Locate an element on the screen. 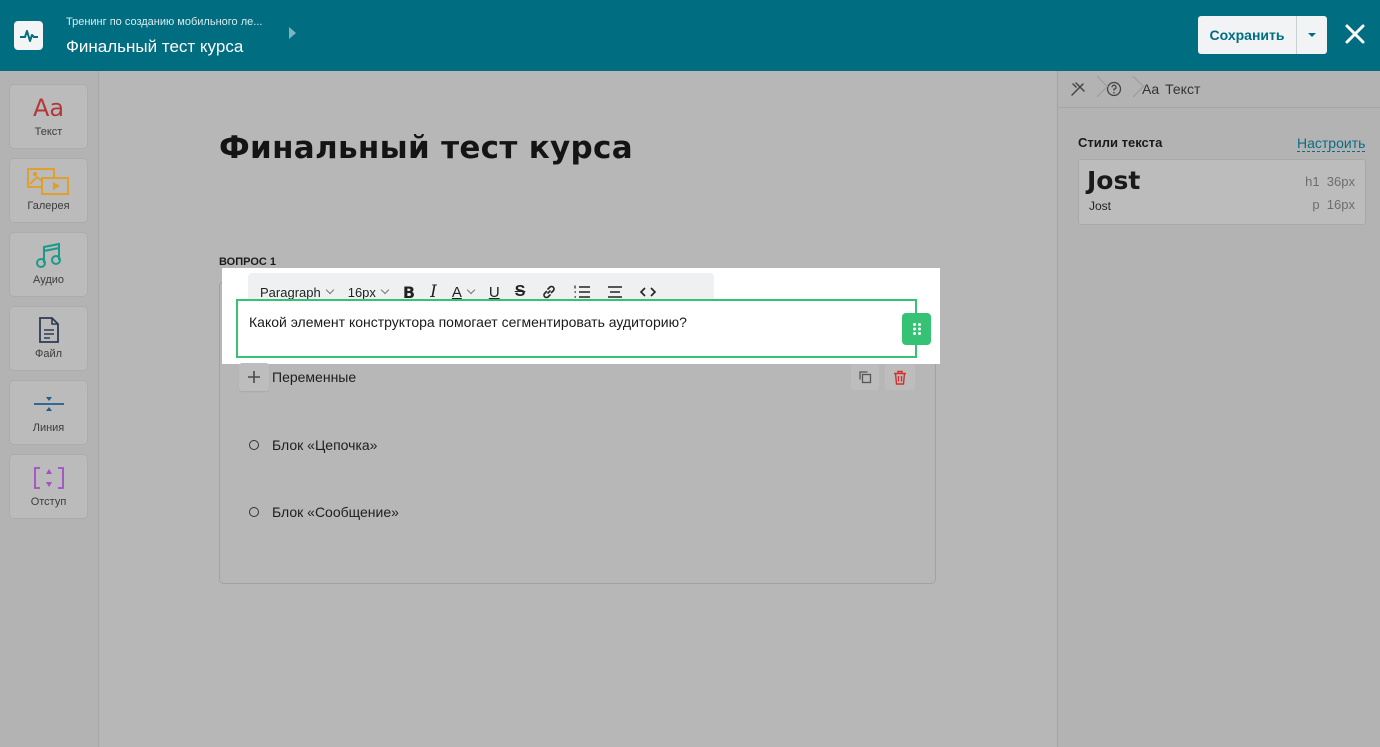  answer-option: Блок «Цепочка» is located at coordinates (313, 445).